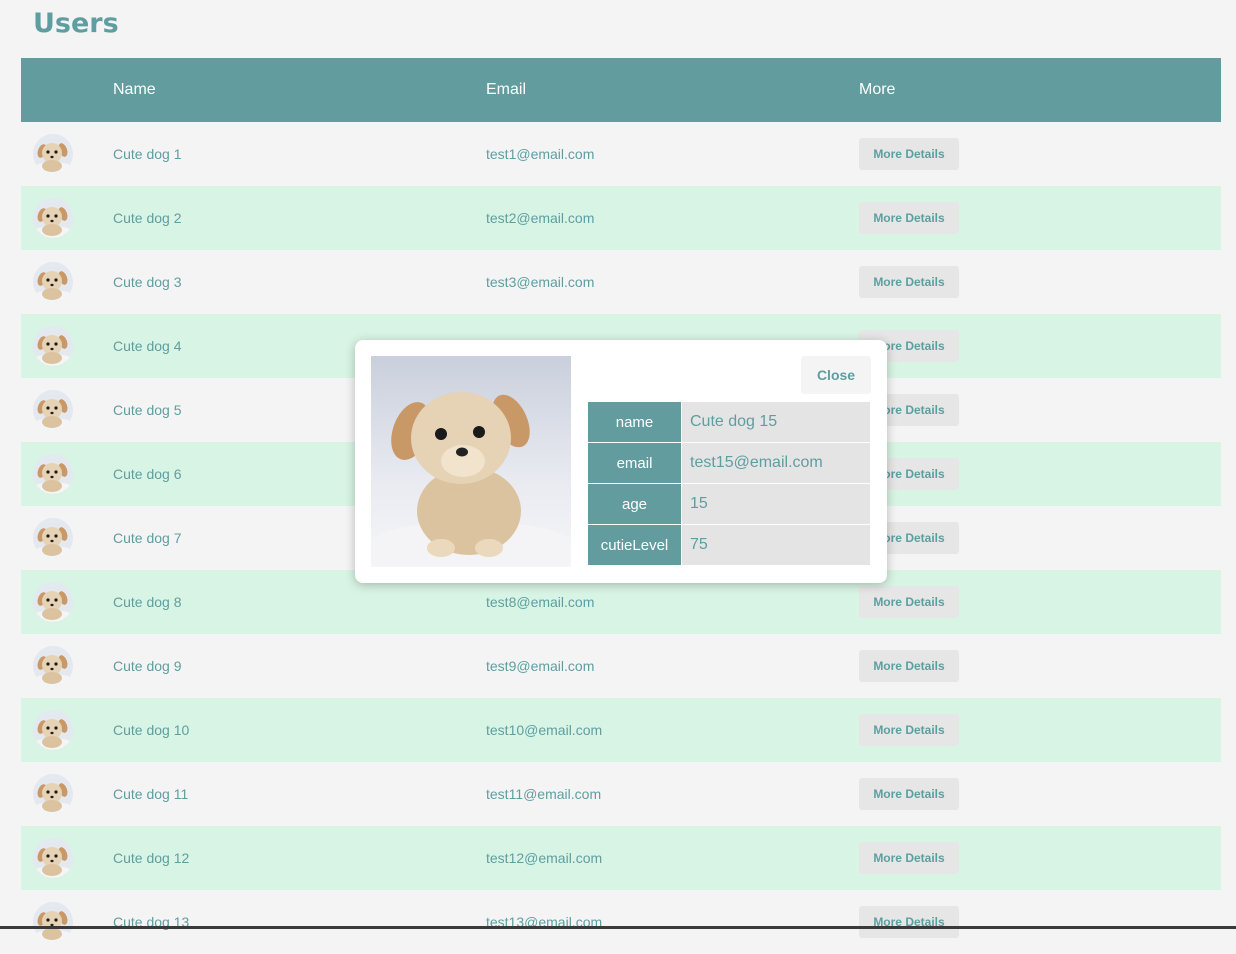  I want to click on detail-key: name, so click(634, 422).